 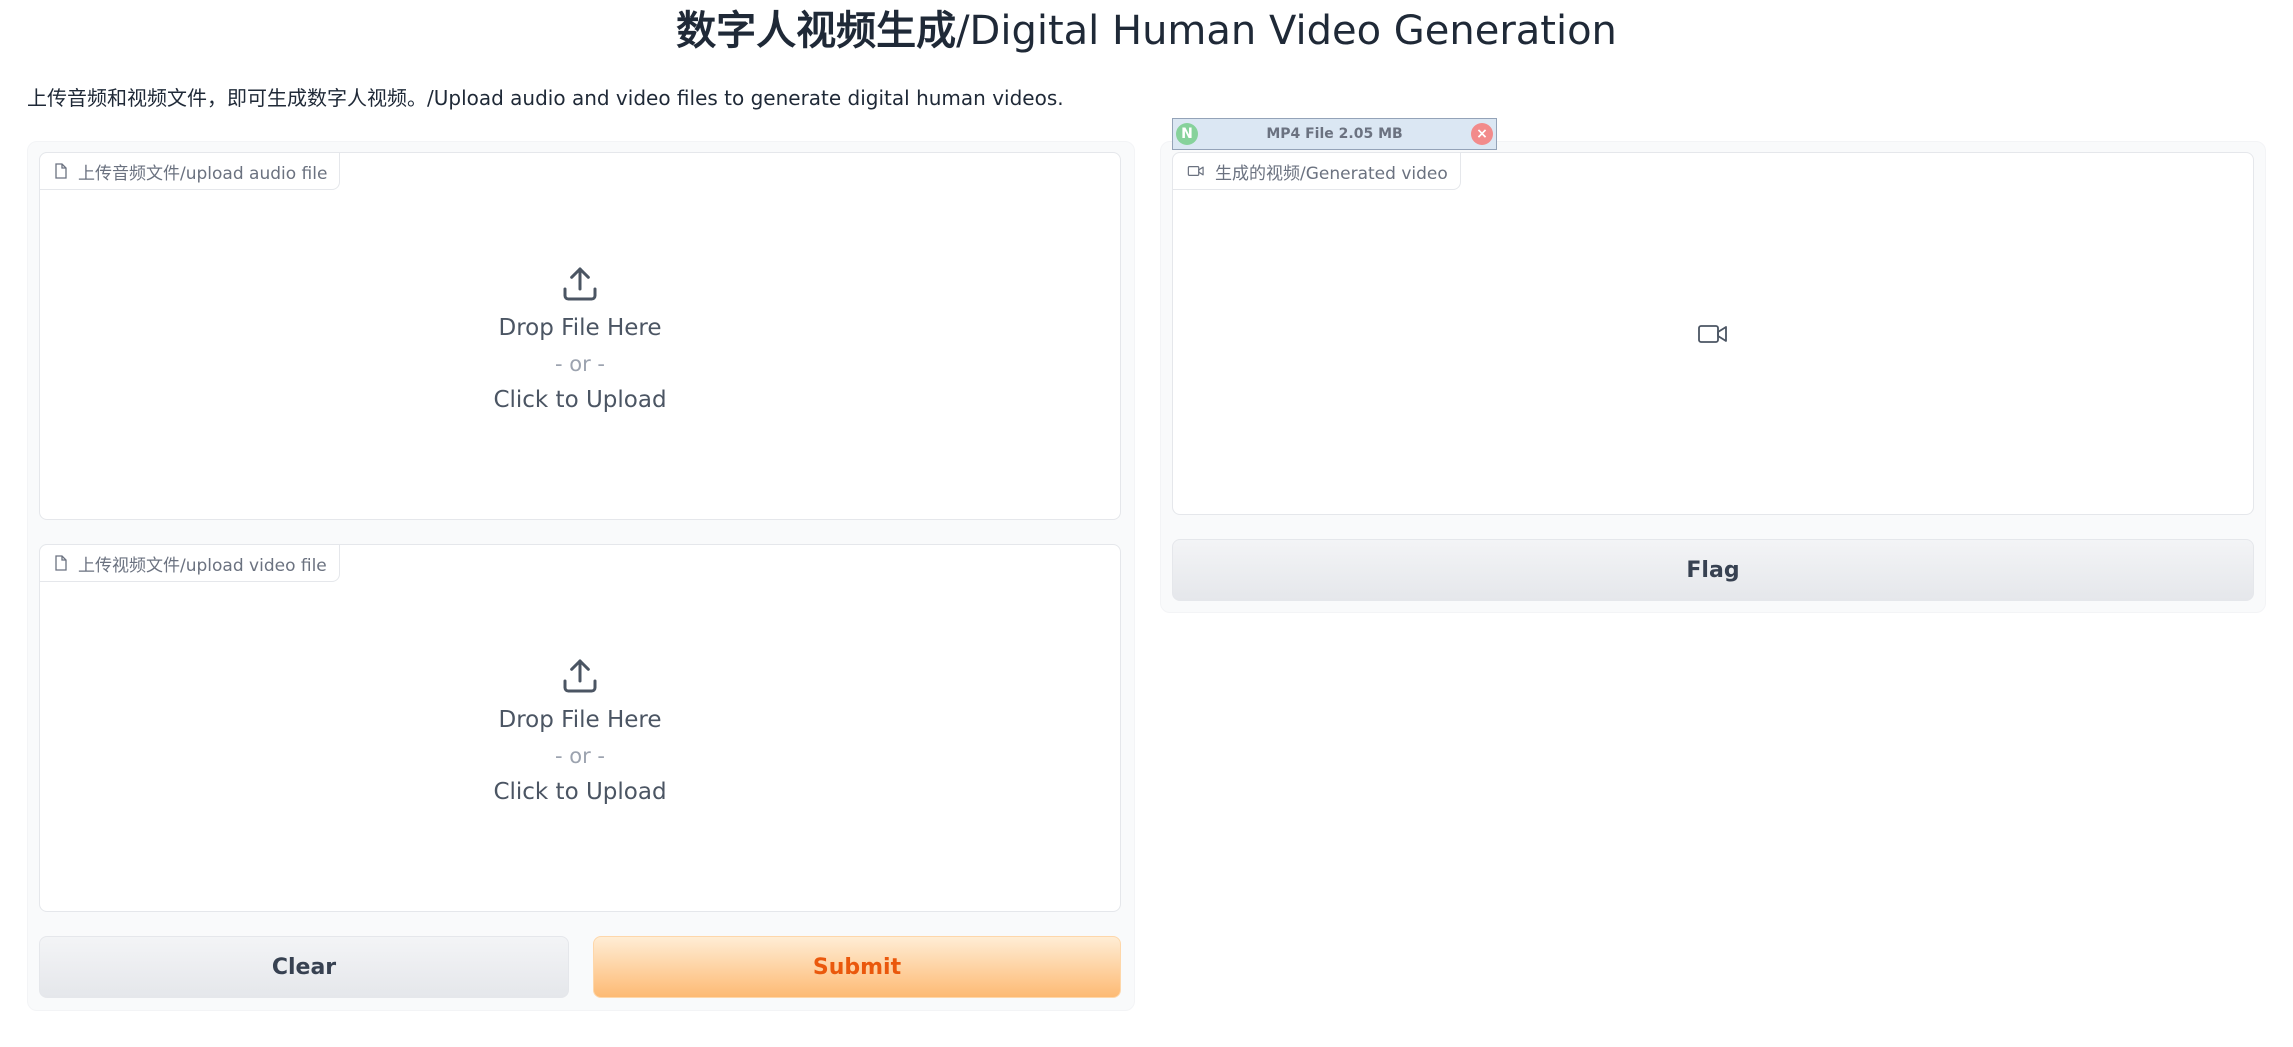 I want to click on audio-upload-label: 上传音频文件/upload audio file, so click(x=190, y=171).